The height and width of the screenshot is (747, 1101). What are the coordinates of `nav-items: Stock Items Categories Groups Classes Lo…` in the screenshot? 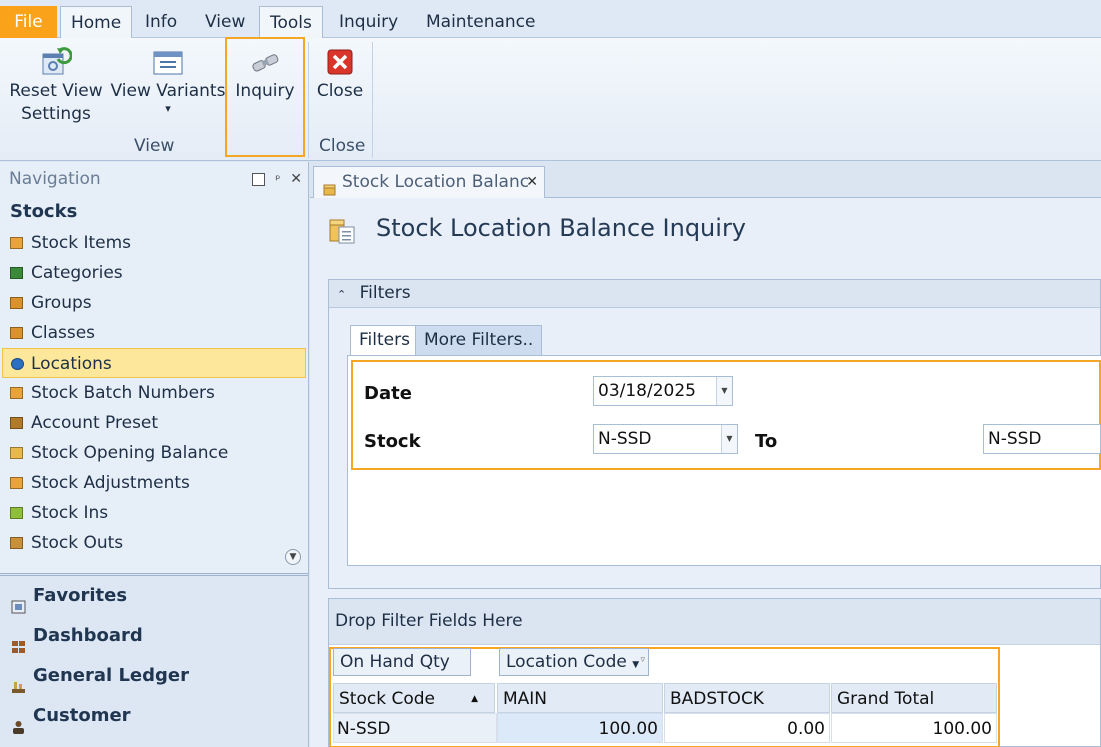 It's located at (154, 393).